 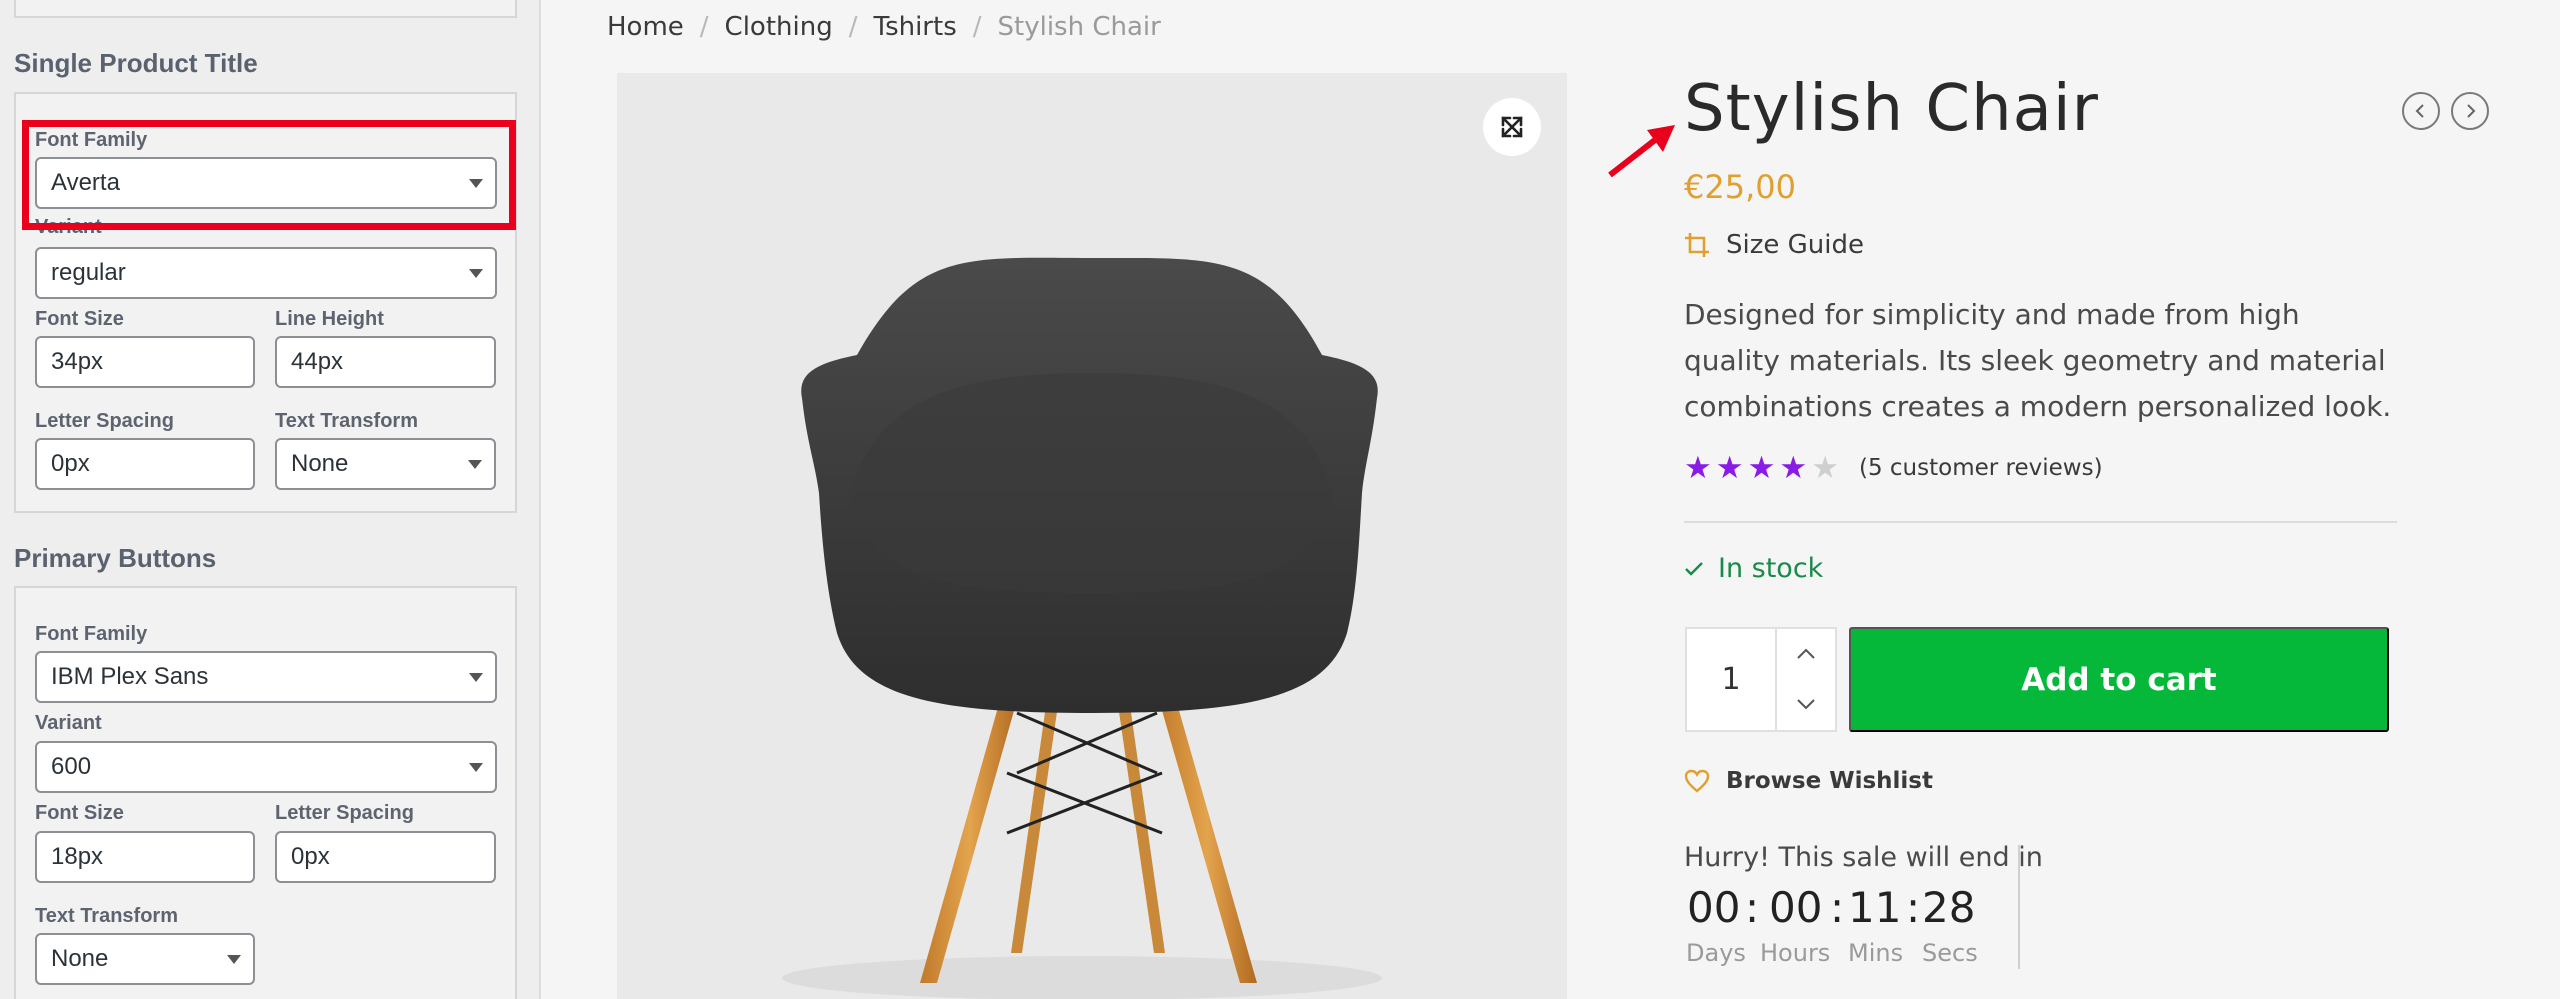 What do you see at coordinates (1740, 187) in the screenshot?
I see `product-price: €25,00` at bounding box center [1740, 187].